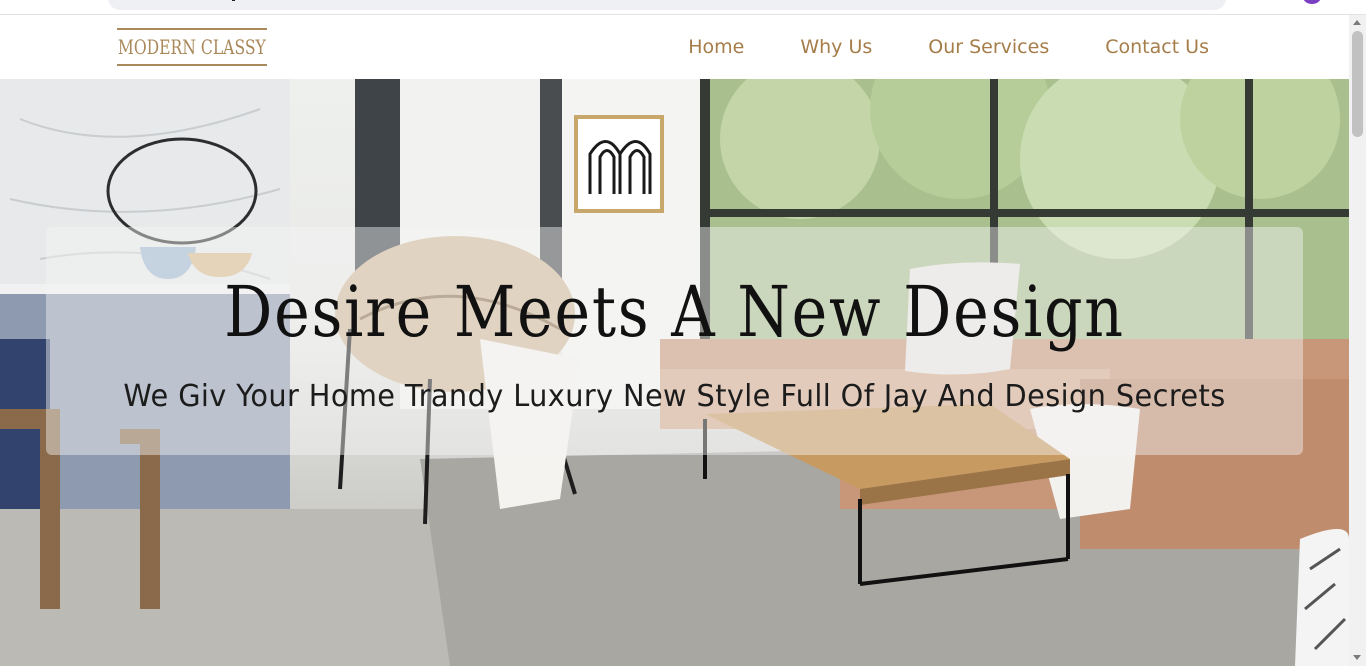  What do you see at coordinates (1357, 84) in the screenshot?
I see `scrollbar-thumb` at bounding box center [1357, 84].